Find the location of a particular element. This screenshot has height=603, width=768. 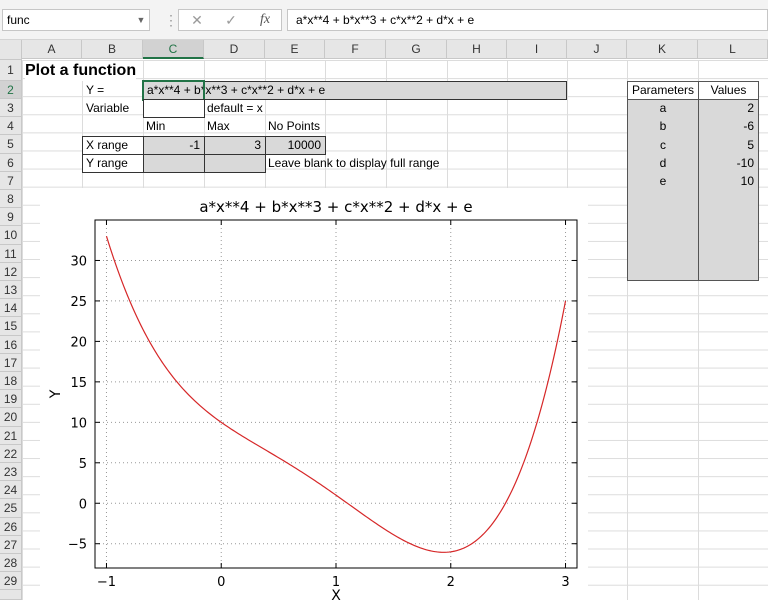

xrange-points-cell: 10000 is located at coordinates (295, 145).